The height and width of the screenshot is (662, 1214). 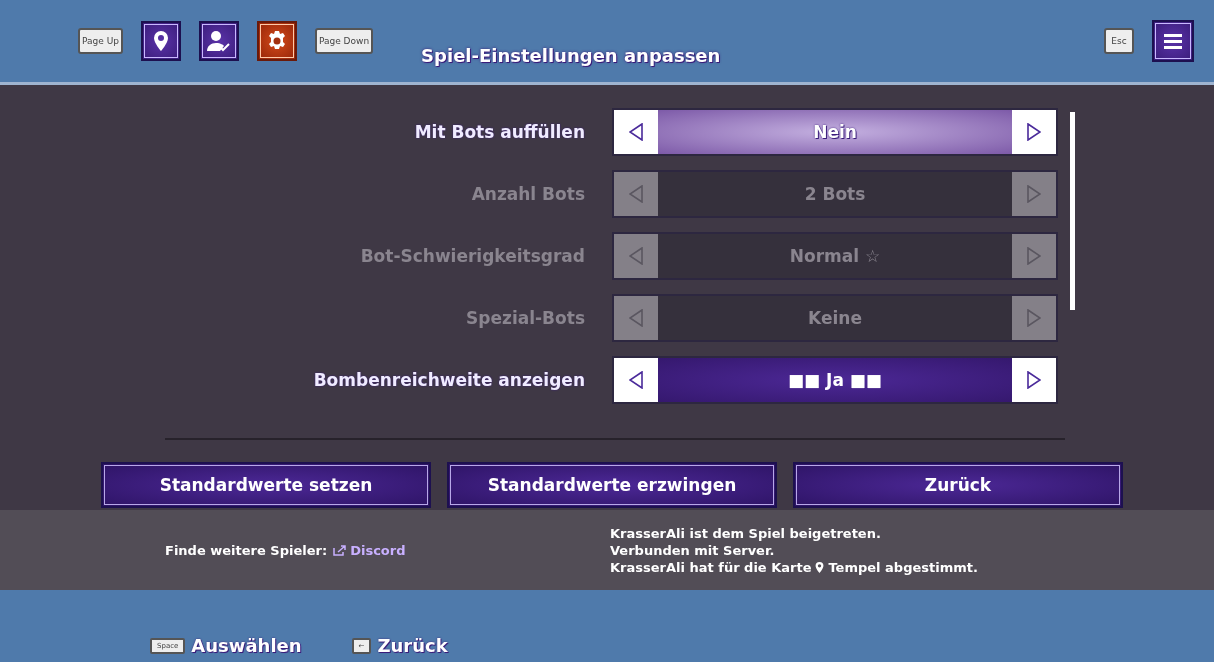 I want to click on page-down-key: Page Down, so click(x=344, y=41).